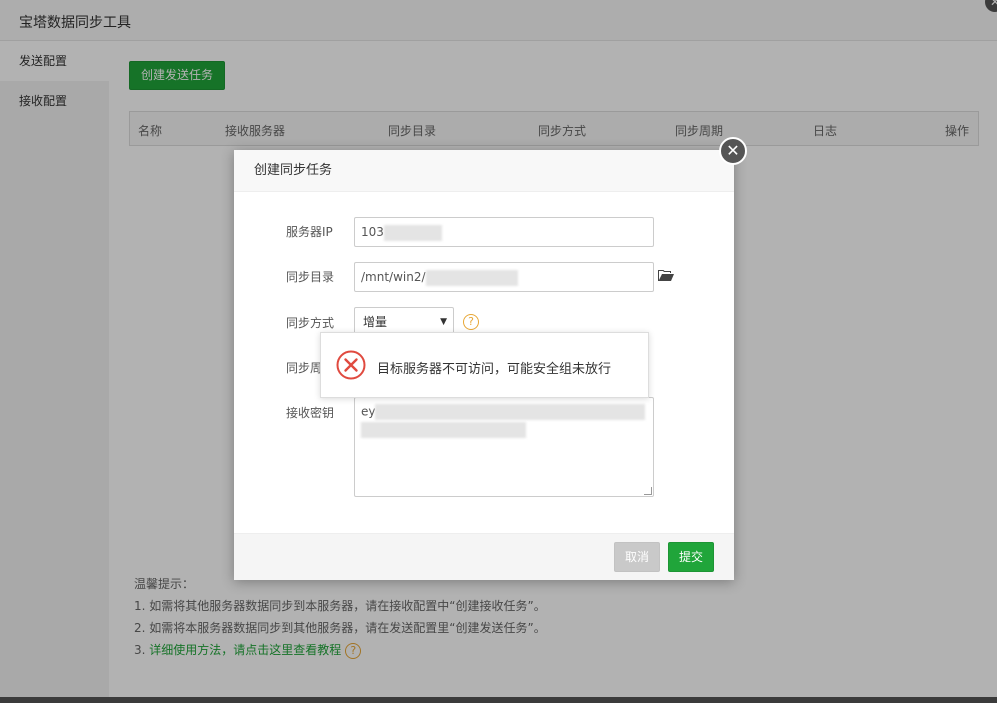 Image resolution: width=997 pixels, height=703 pixels. What do you see at coordinates (309, 232) in the screenshot?
I see `server-ip-label: 服务器IP` at bounding box center [309, 232].